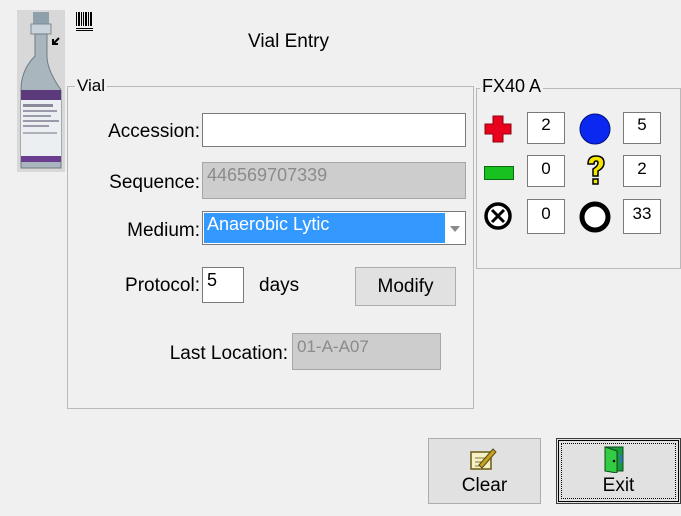 The width and height of the screenshot is (681, 516). I want to click on vial-group-legend: Vial, so click(91, 86).